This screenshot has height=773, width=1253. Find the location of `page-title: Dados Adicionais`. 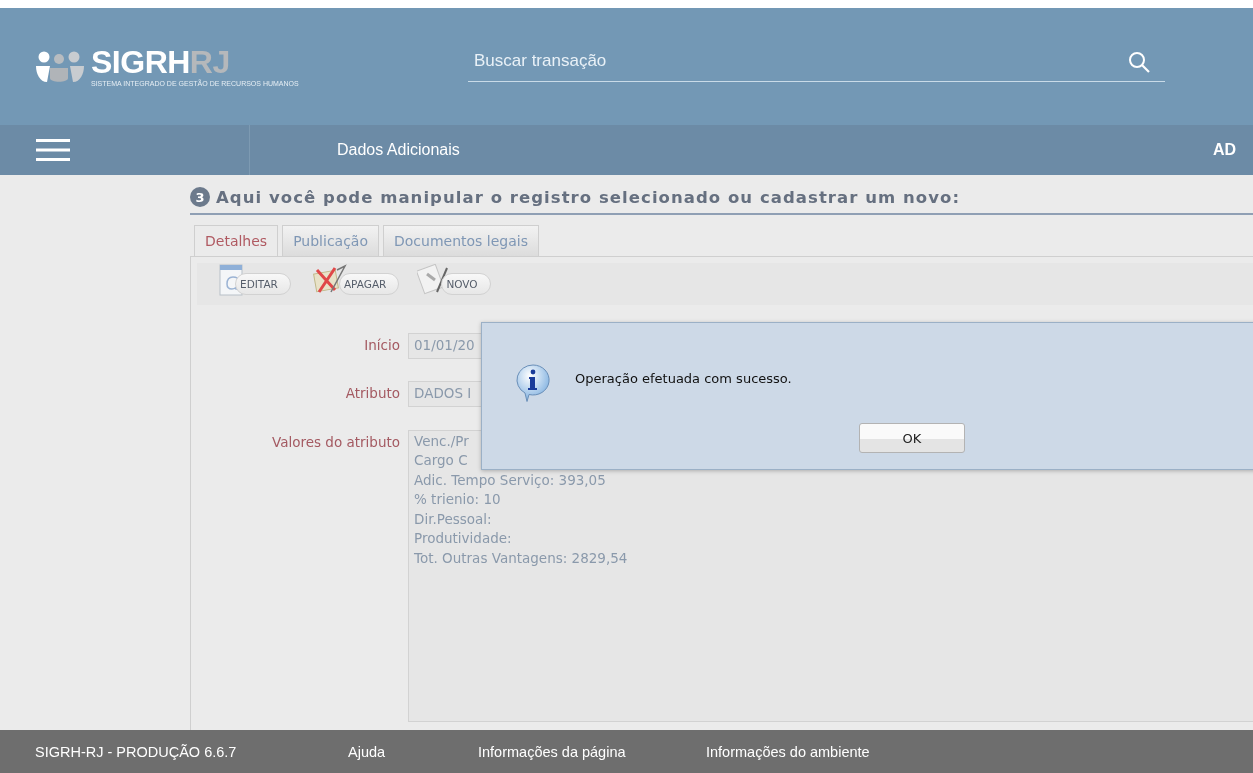

page-title: Dados Adicionais is located at coordinates (399, 150).